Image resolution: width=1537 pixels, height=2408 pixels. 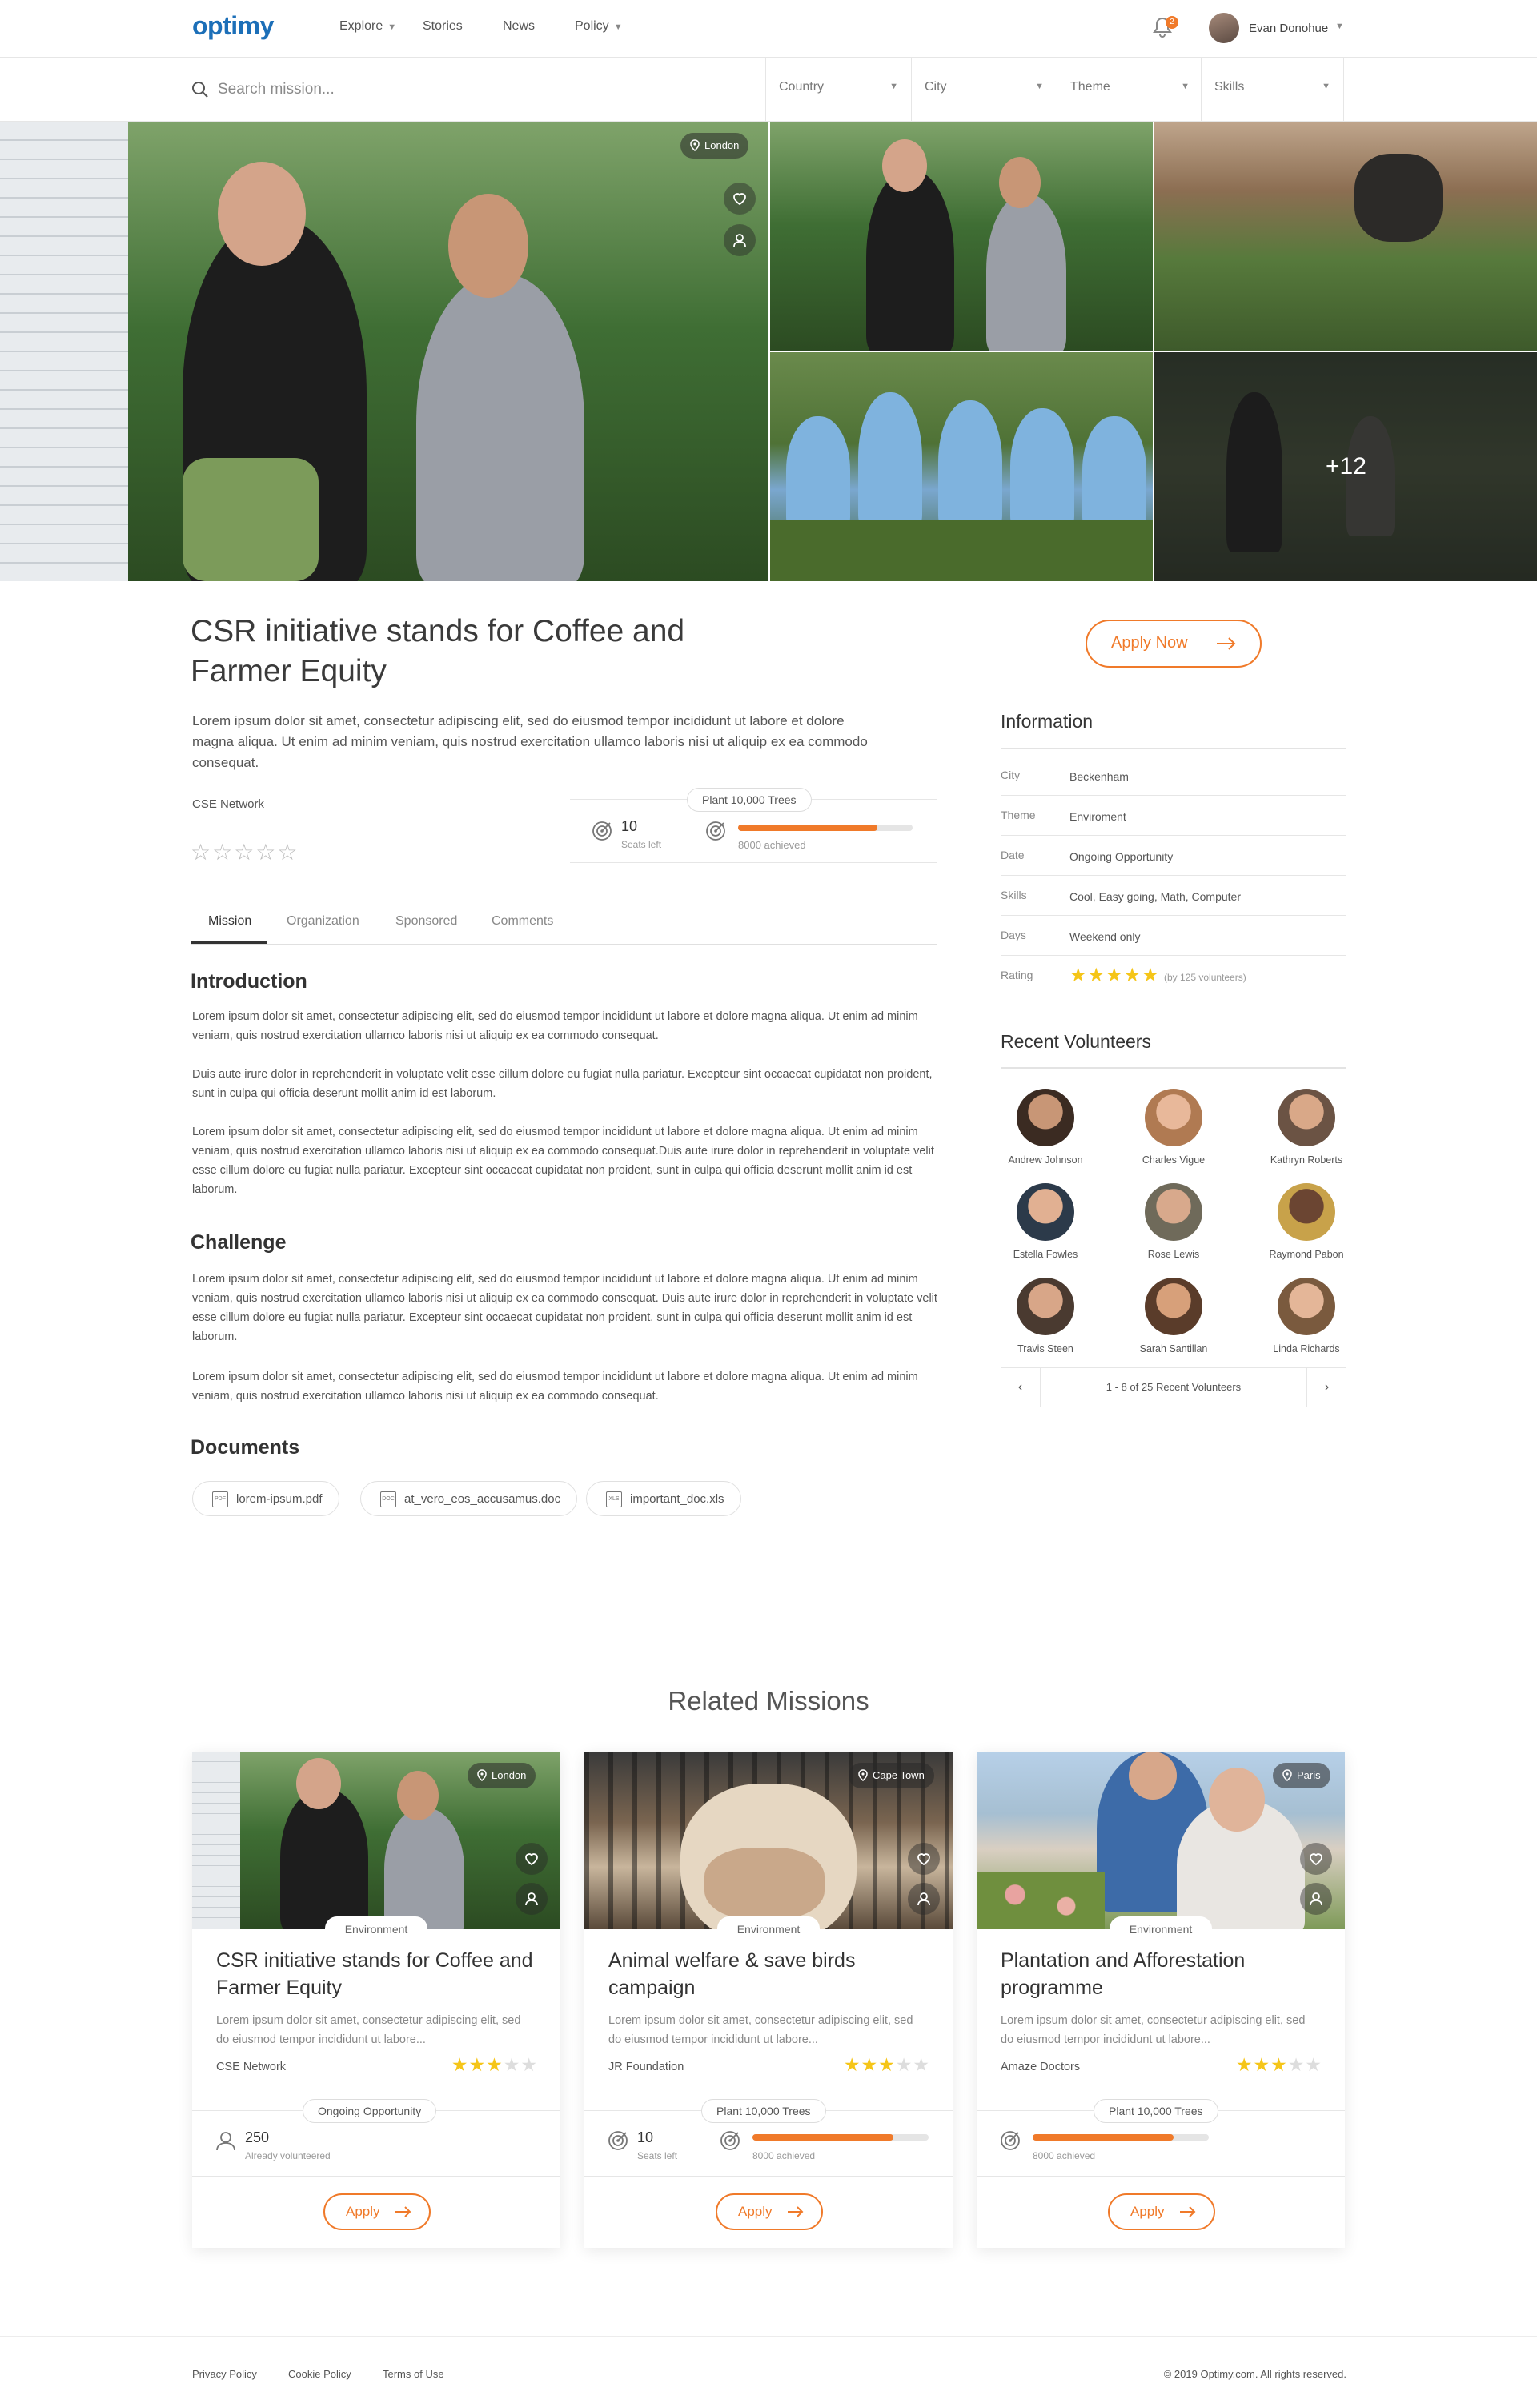 What do you see at coordinates (361, 26) in the screenshot?
I see `nav-explore-label: Explore` at bounding box center [361, 26].